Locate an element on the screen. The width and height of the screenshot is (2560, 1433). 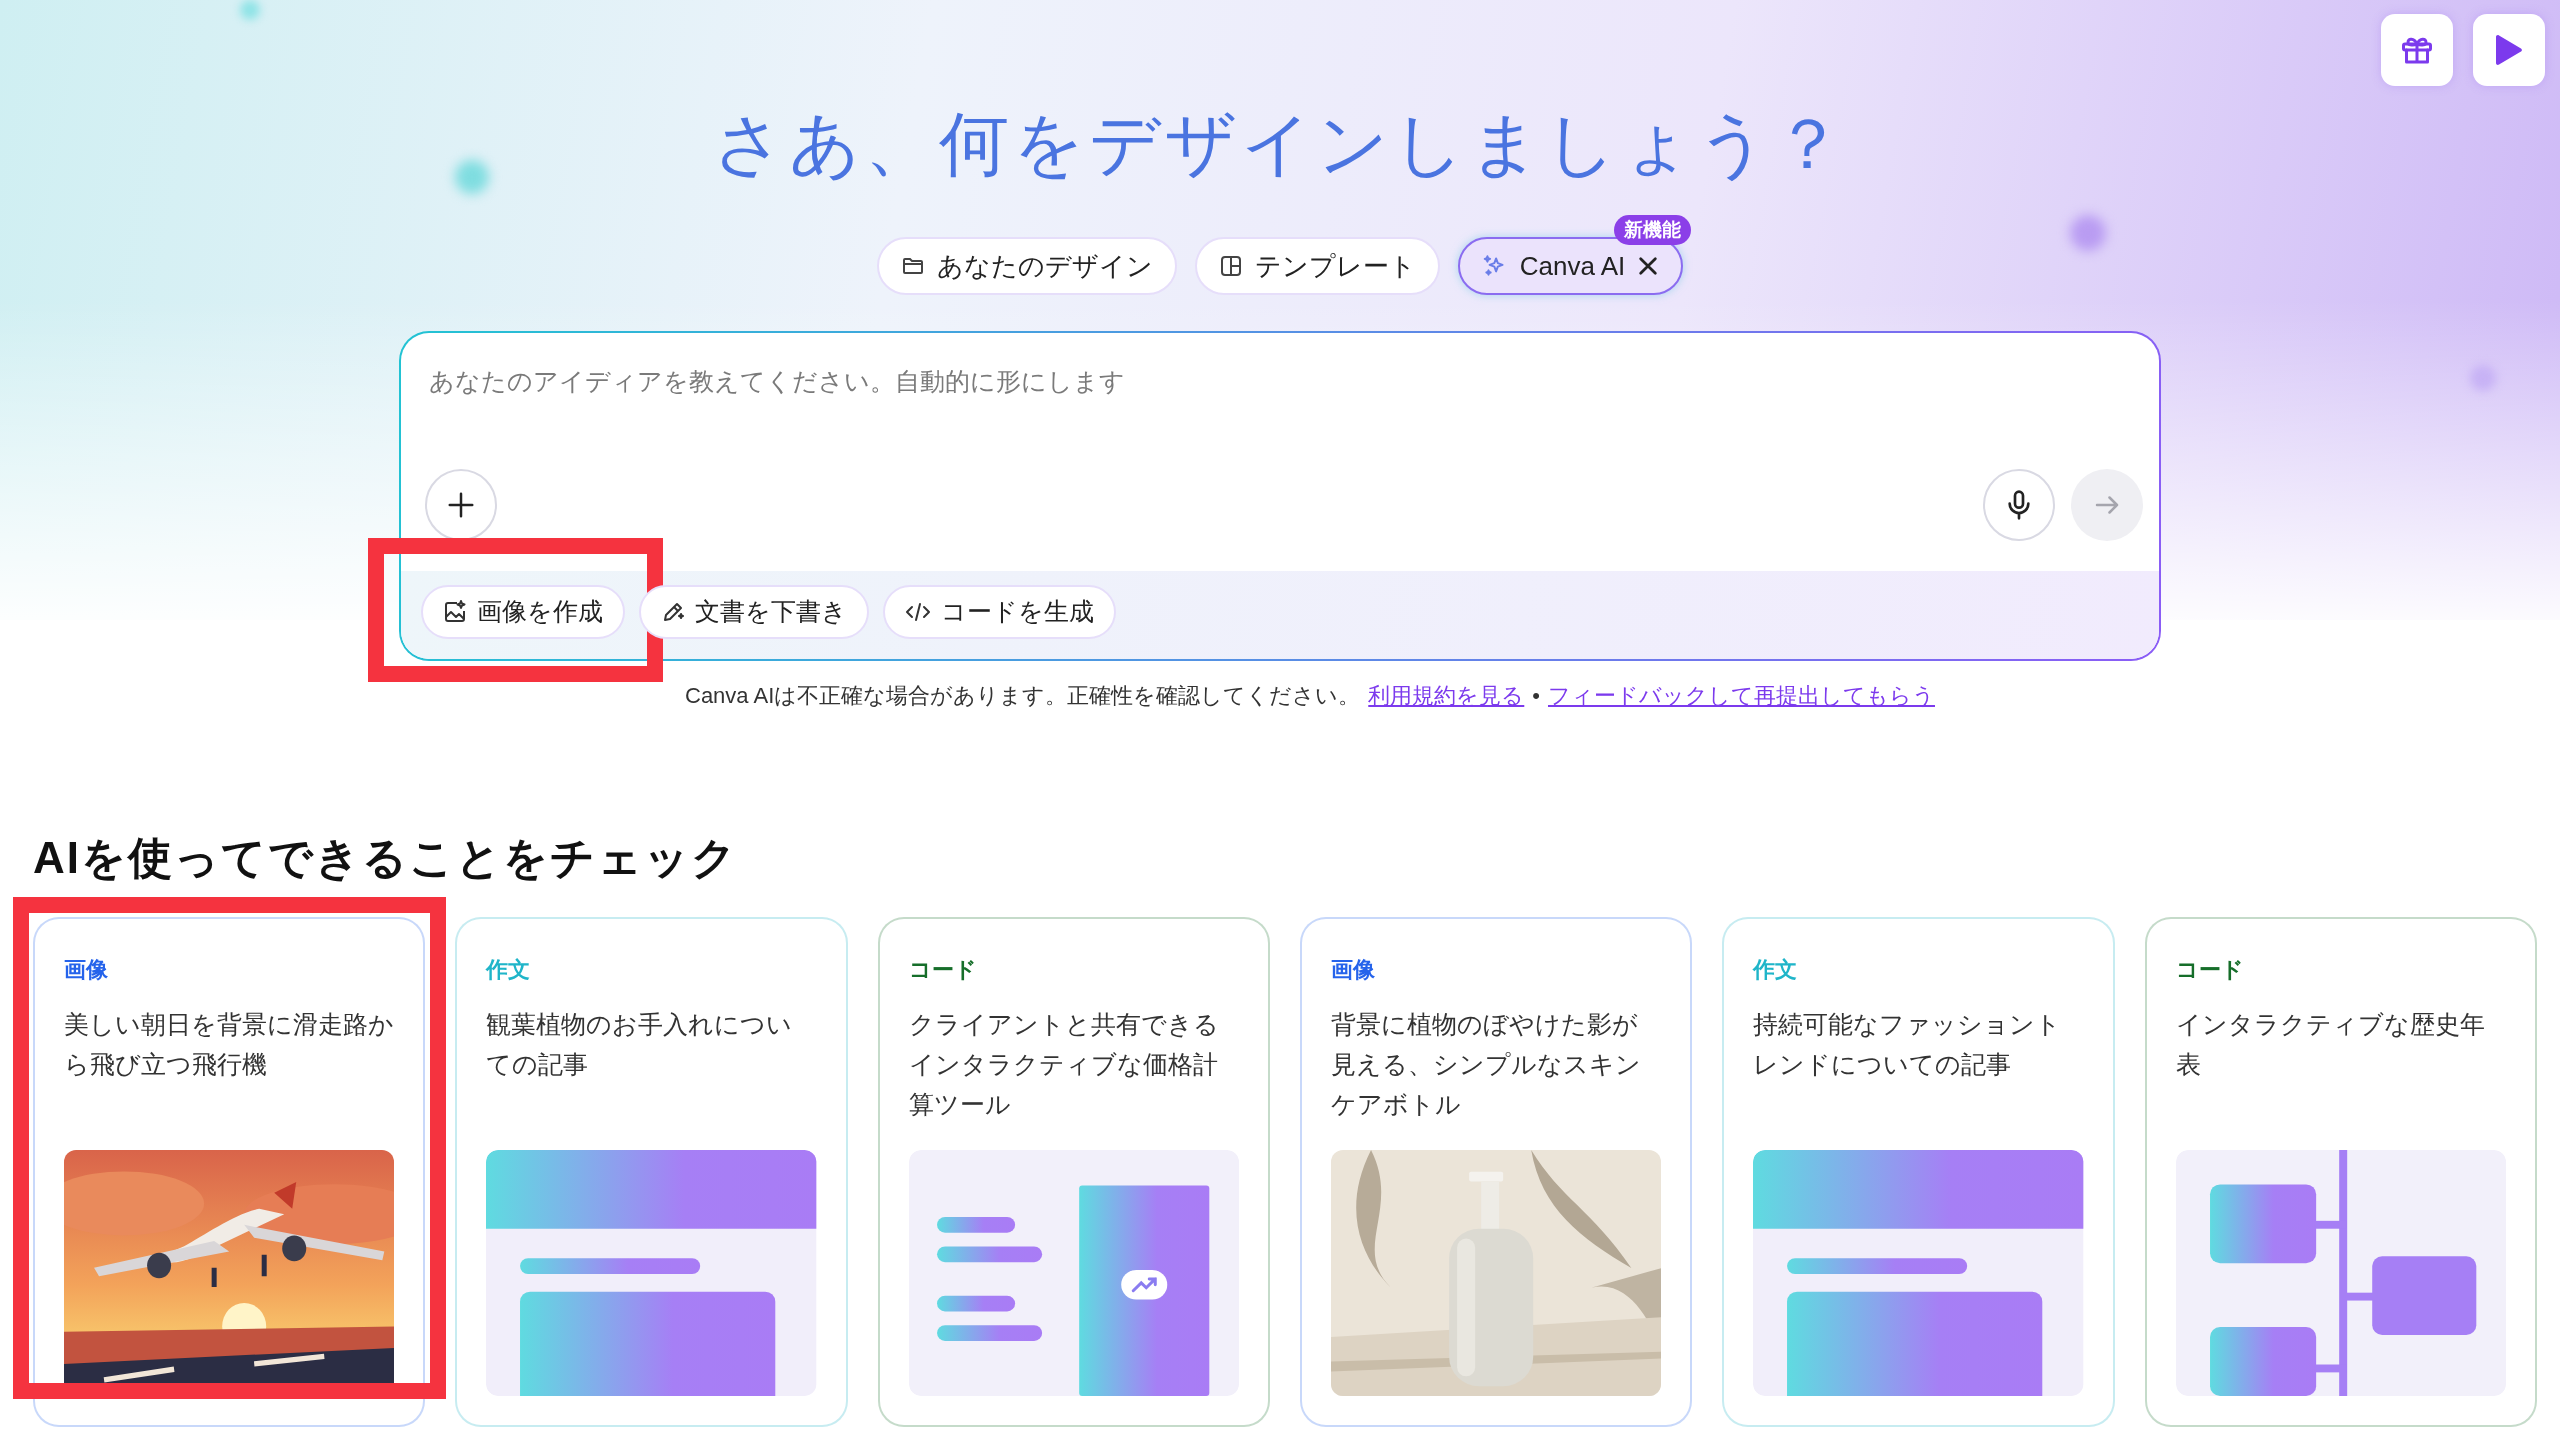
play-icon is located at coordinates (2509, 50).